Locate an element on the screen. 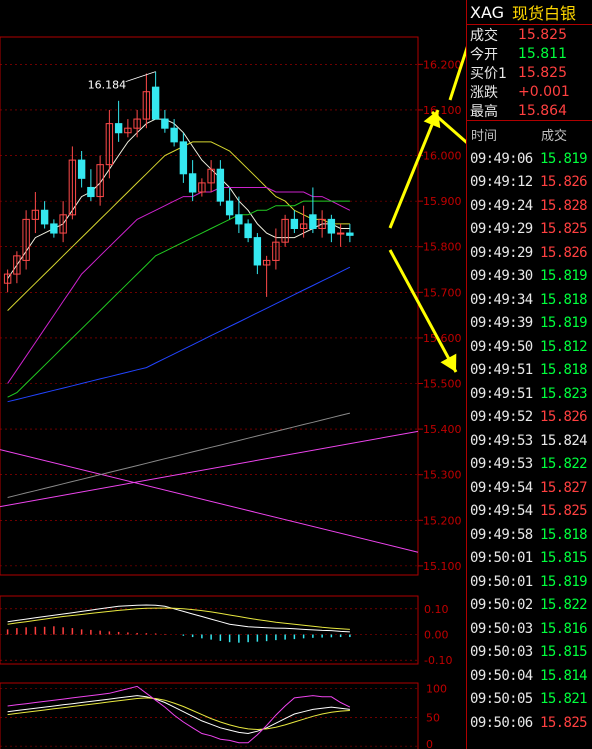 The image size is (592, 749). trade-time: 09:50:04 is located at coordinates (501, 675).